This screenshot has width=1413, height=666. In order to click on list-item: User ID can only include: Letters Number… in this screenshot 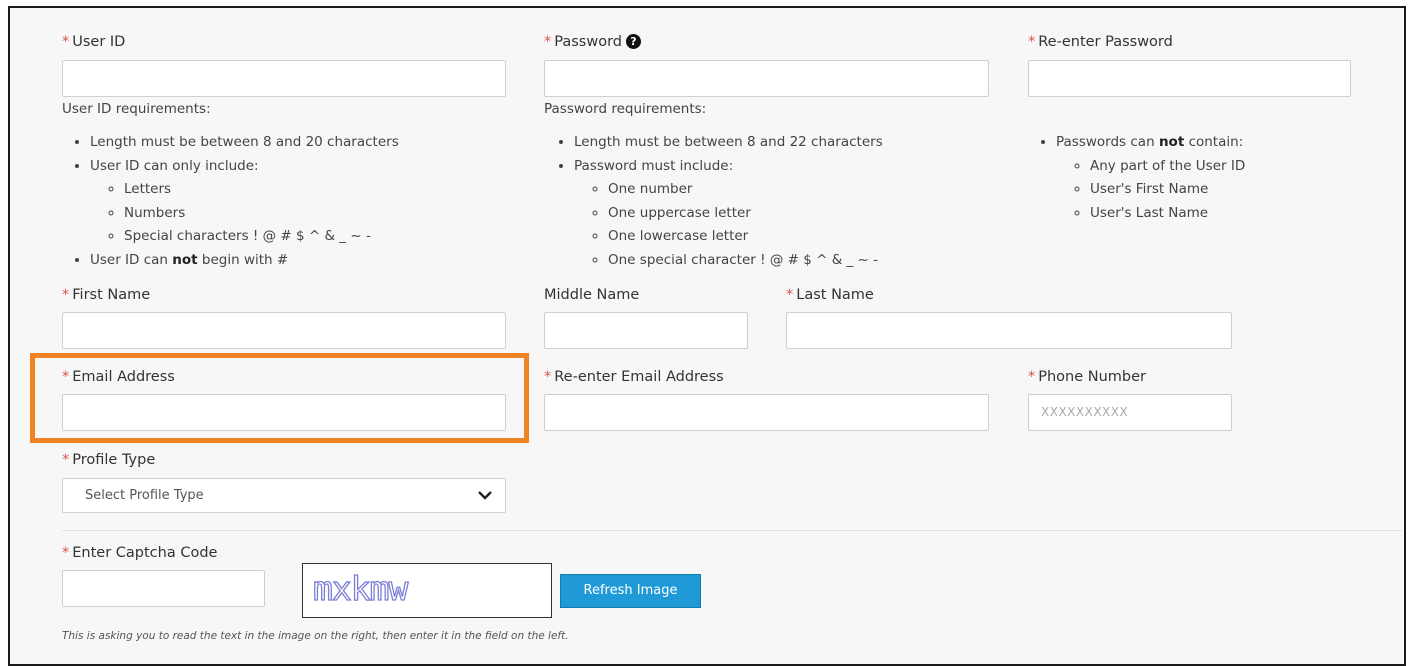, I will do `click(244, 202)`.